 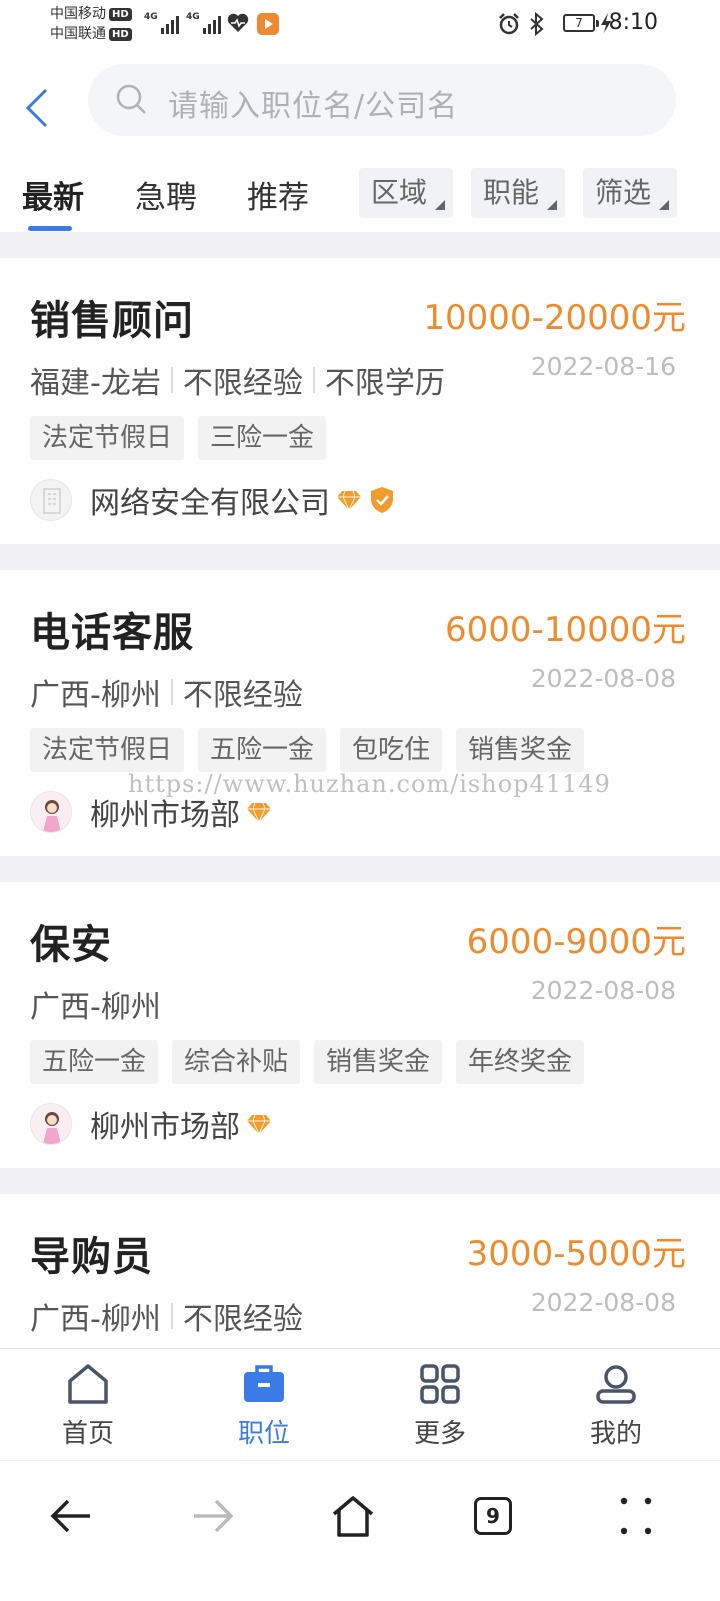 I want to click on job-tags: 五险一金 综合补贴 销售奖金 年终奖金, so click(x=307, y=1062).